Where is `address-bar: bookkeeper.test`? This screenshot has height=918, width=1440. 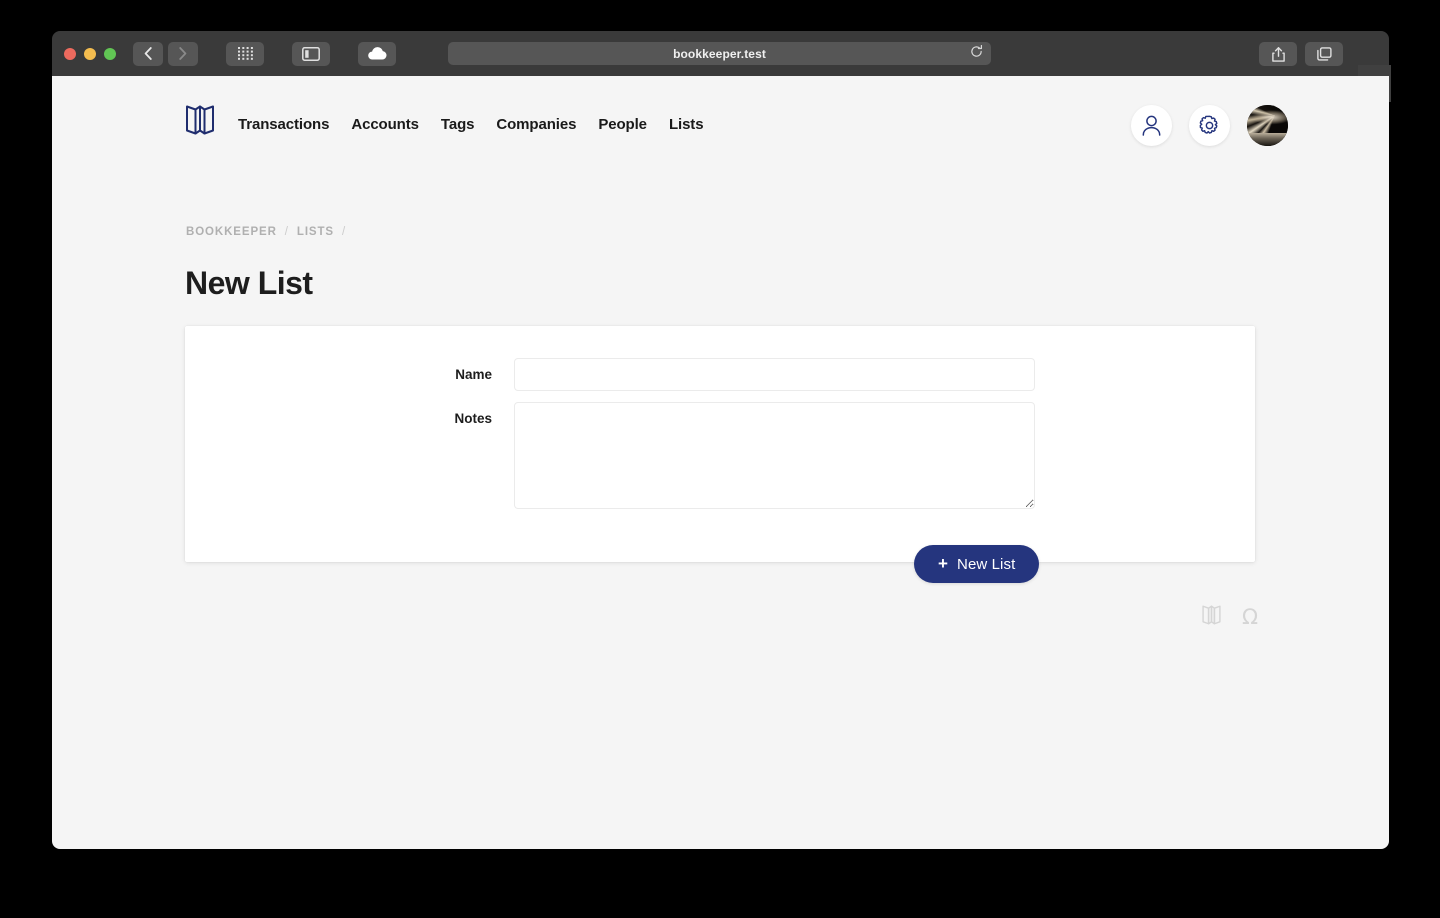
address-bar: bookkeeper.test is located at coordinates (719, 53).